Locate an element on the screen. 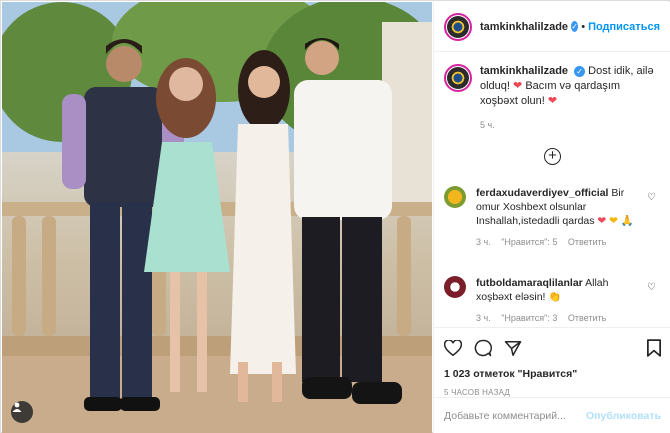  share-send-icon is located at coordinates (513, 348).